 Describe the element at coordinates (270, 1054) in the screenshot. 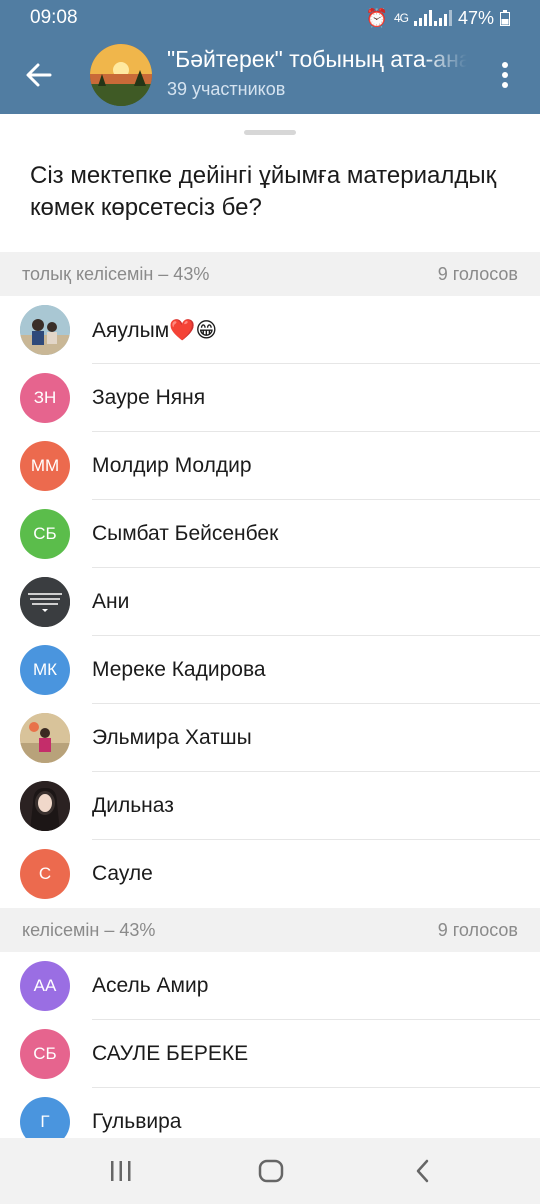

I see `voter-row: СБ САУЛЕ БЕРЕКЕ` at that location.